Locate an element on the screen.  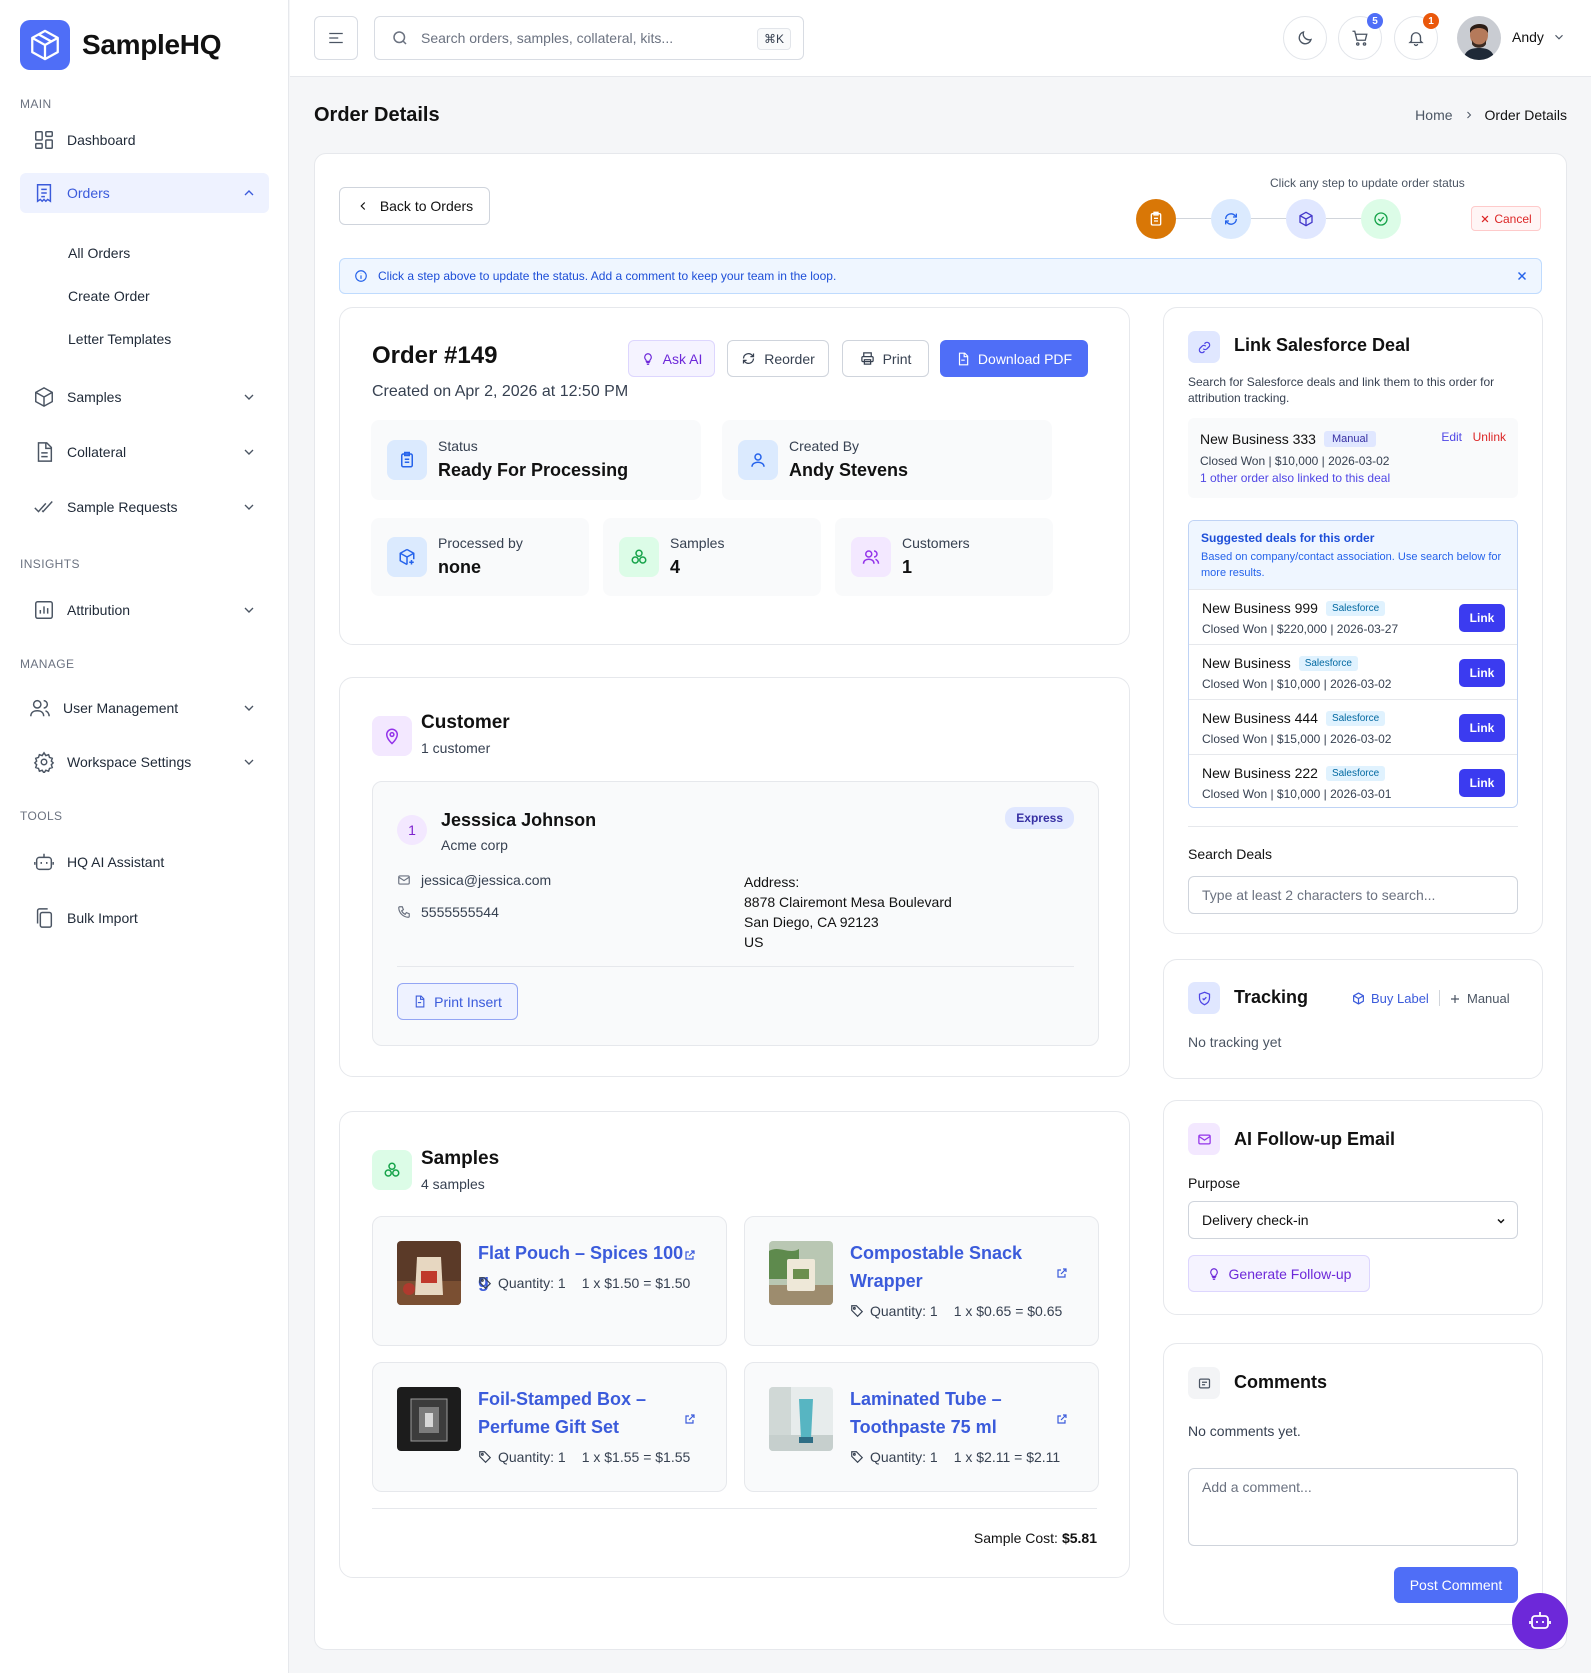
status-step-delivered is located at coordinates (1381, 219).